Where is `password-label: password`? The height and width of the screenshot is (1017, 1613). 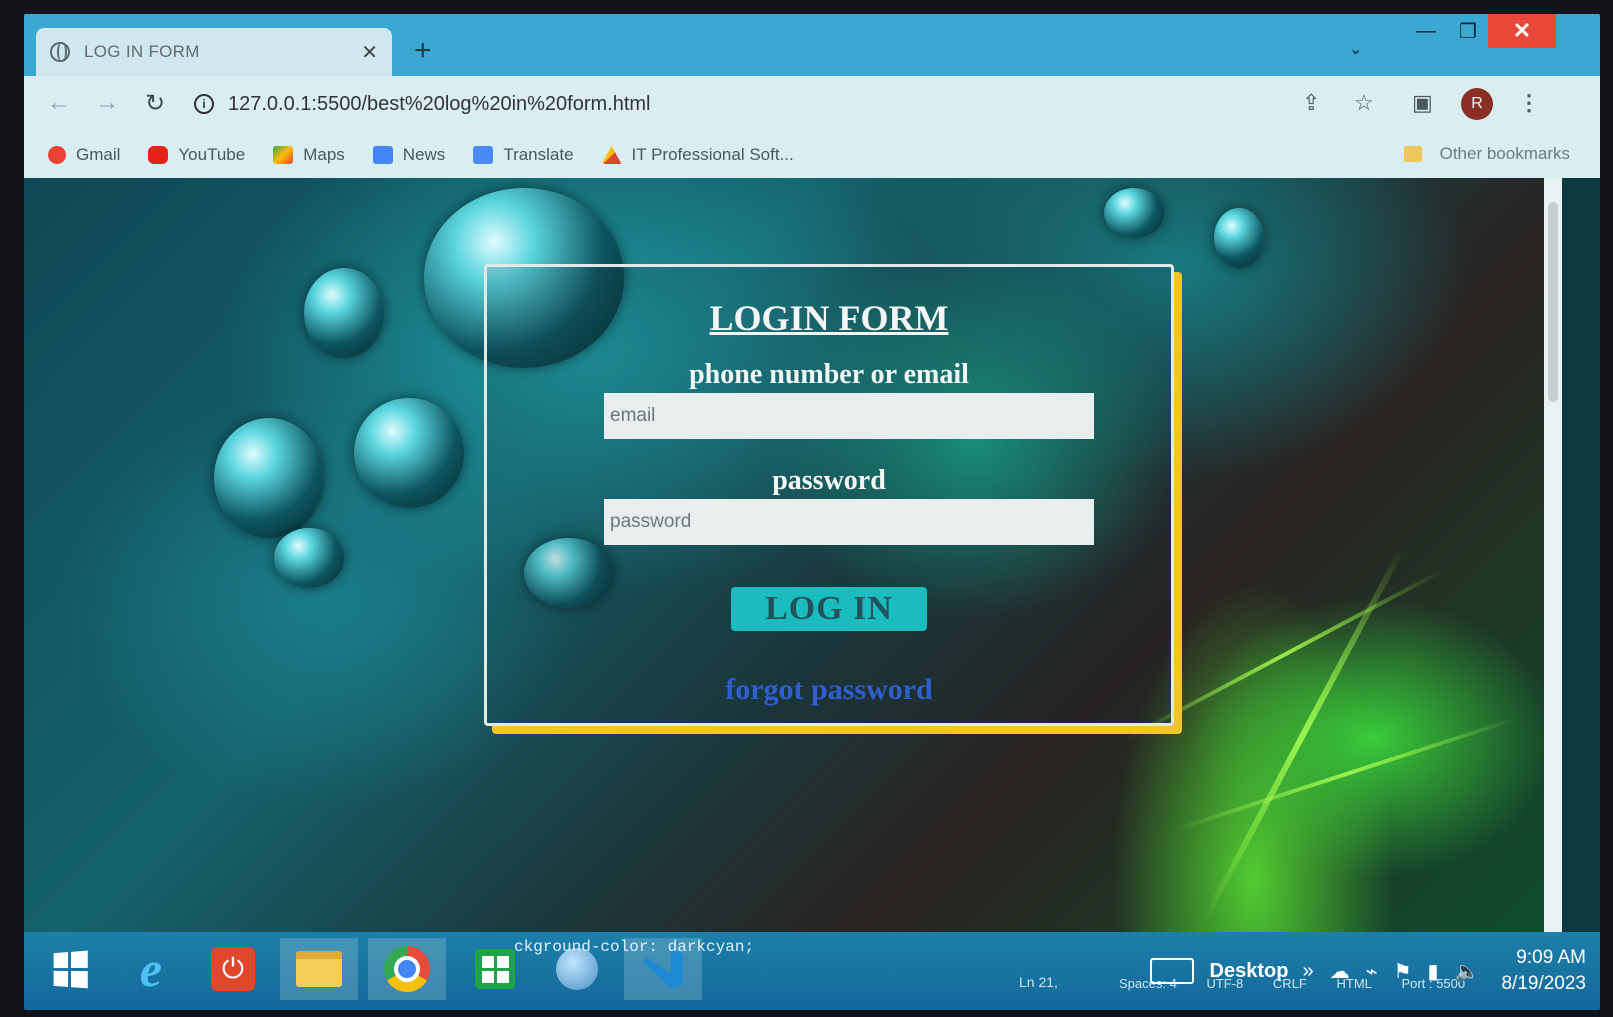
password-label: password is located at coordinates (829, 480).